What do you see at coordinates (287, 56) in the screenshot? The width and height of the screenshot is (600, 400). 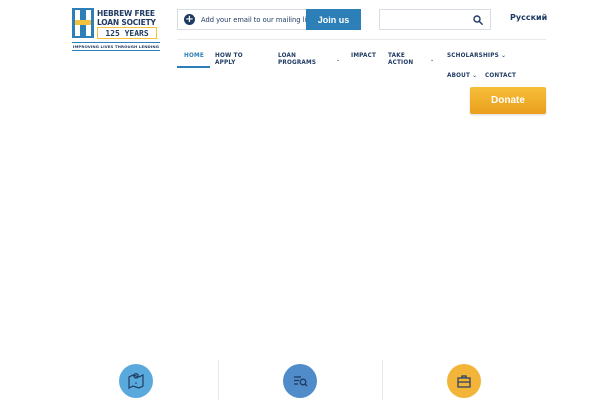 I see `nav-loan-programs-label-1: LOAN` at bounding box center [287, 56].